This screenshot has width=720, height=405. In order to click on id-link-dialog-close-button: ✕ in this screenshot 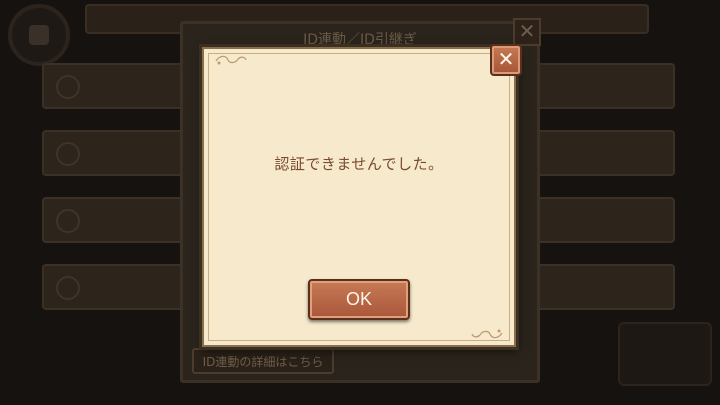, I will do `click(527, 32)`.